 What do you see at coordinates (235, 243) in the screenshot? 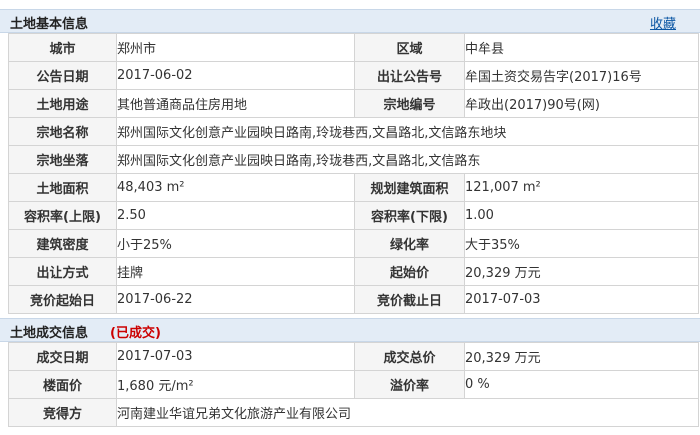
I see `value-building-density: 小于25%` at bounding box center [235, 243].